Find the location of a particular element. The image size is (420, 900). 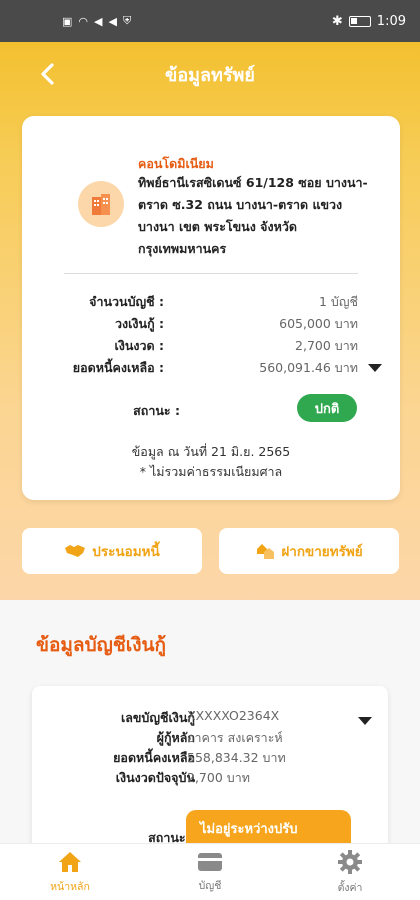

home-icon is located at coordinates (70, 861).